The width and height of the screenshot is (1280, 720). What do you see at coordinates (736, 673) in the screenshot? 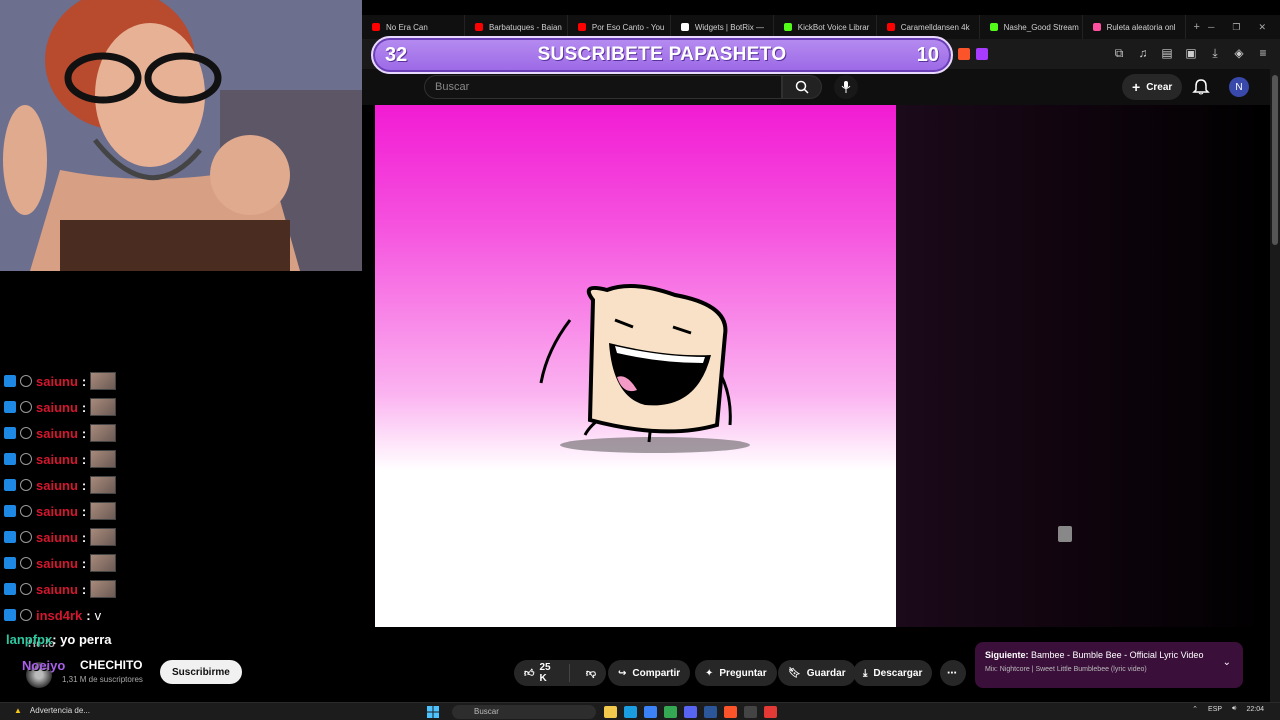
I see `ask-button: ✦ Preguntar` at bounding box center [736, 673].